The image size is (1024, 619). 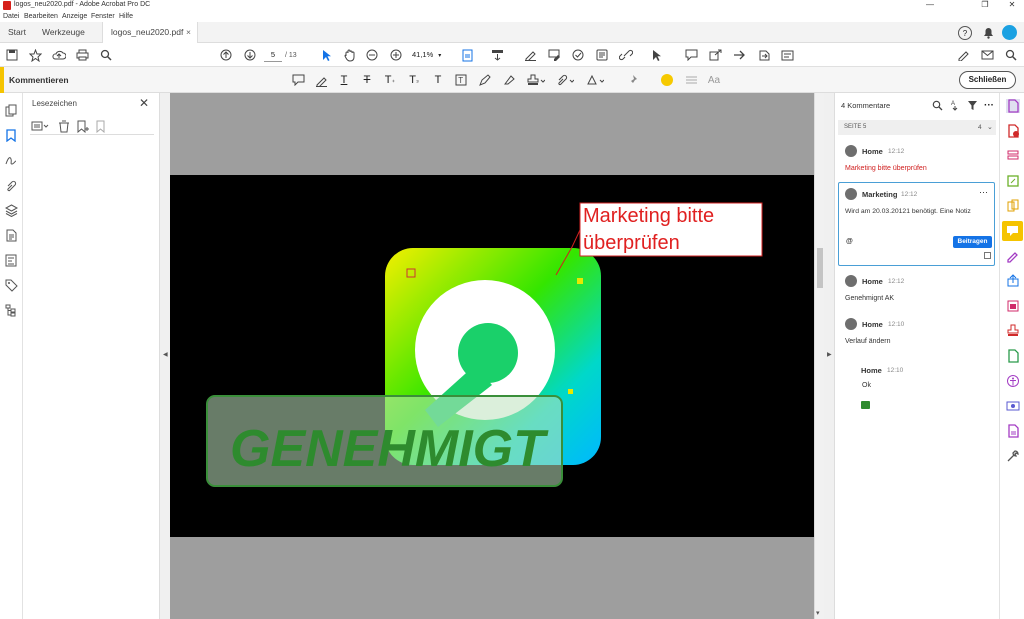 What do you see at coordinates (63, 32) in the screenshot?
I see `tab-werkzeuge: Werkzeuge` at bounding box center [63, 32].